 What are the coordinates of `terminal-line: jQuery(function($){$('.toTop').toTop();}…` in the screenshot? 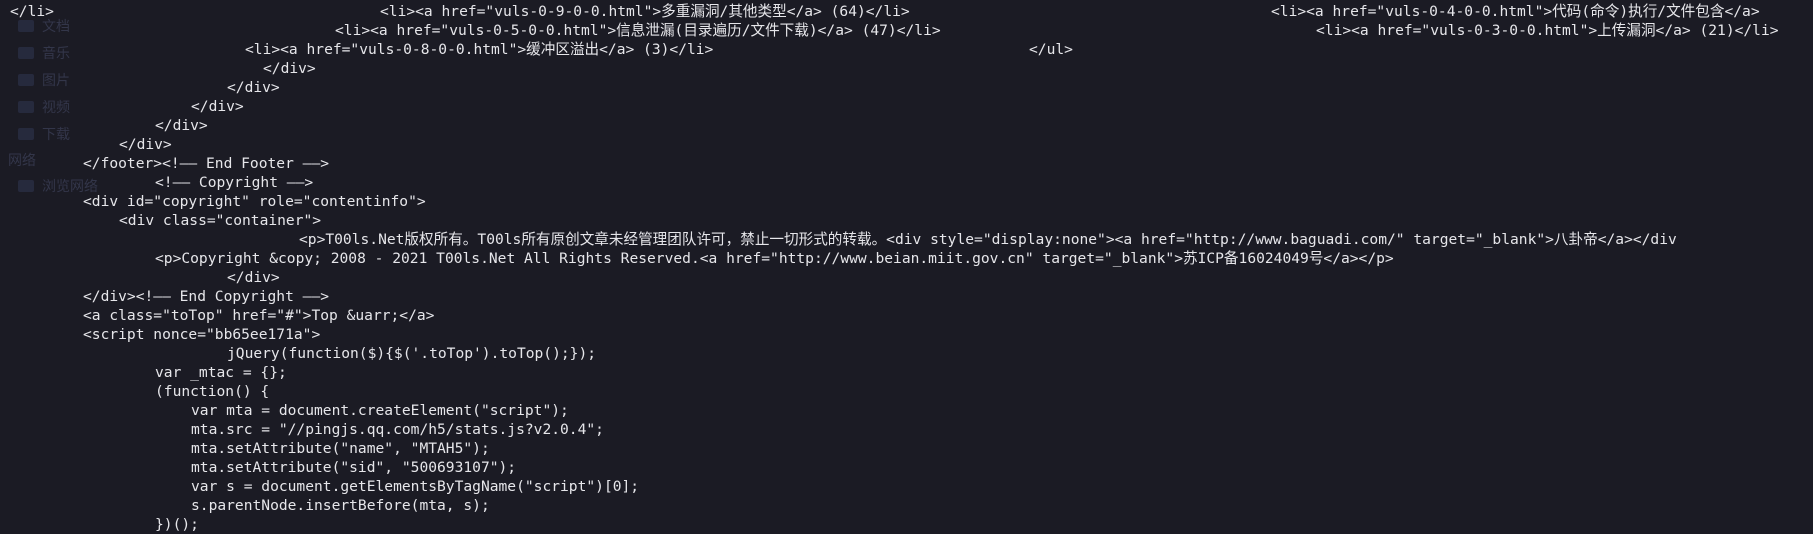 It's located at (412, 353).